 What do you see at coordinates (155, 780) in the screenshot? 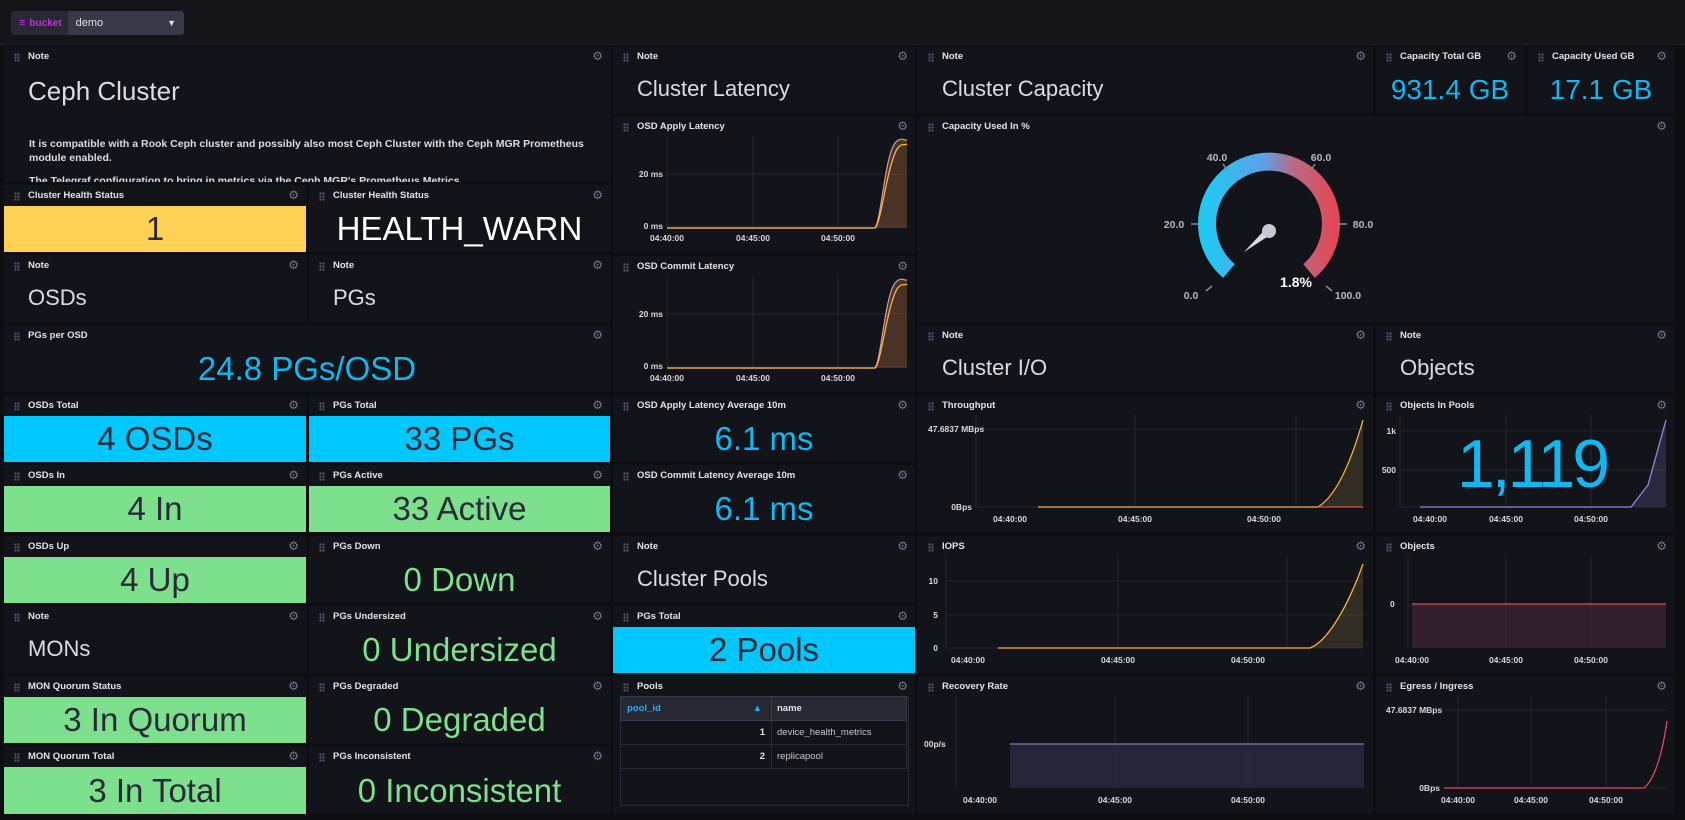
I see `mon-quorum-total-cell: MON Quorum Total ⚙ 3 In Total` at bounding box center [155, 780].